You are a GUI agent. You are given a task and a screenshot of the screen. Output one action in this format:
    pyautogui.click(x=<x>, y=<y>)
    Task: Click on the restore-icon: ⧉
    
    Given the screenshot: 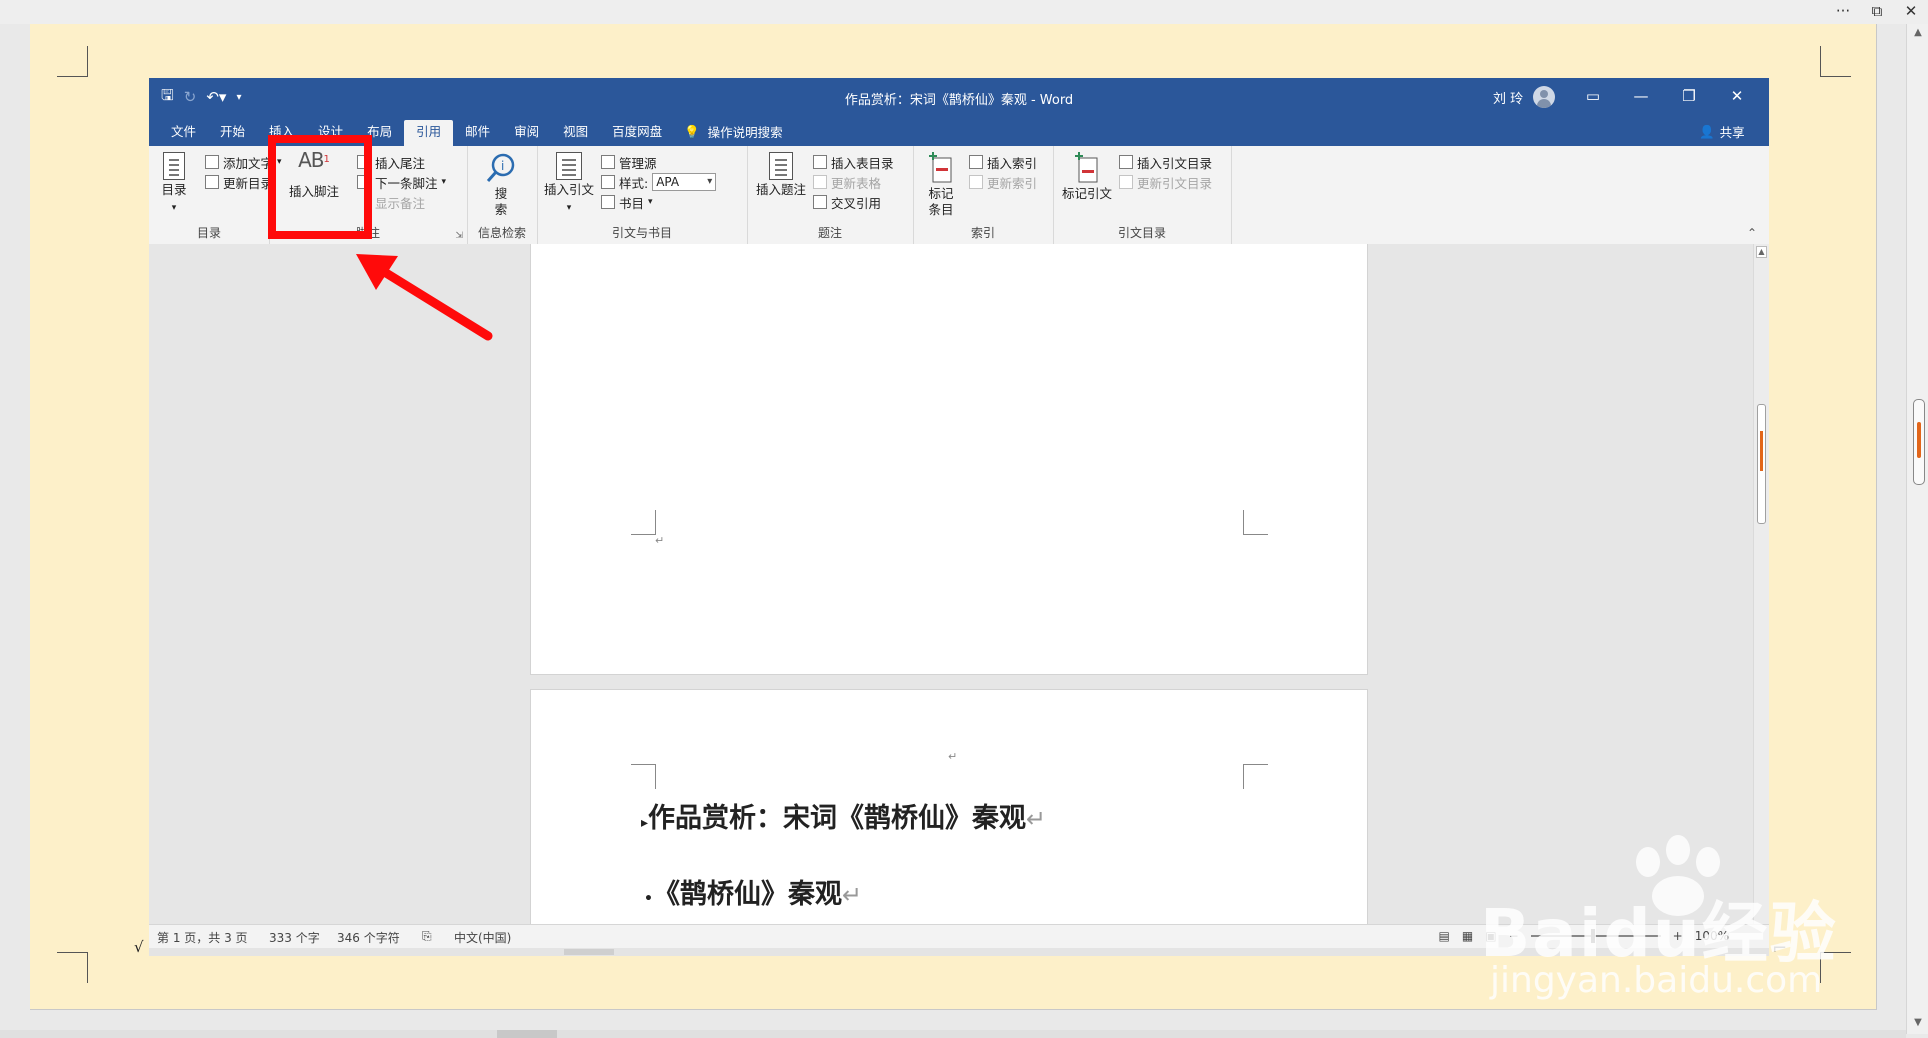 What is the action you would take?
    pyautogui.click(x=1877, y=12)
    